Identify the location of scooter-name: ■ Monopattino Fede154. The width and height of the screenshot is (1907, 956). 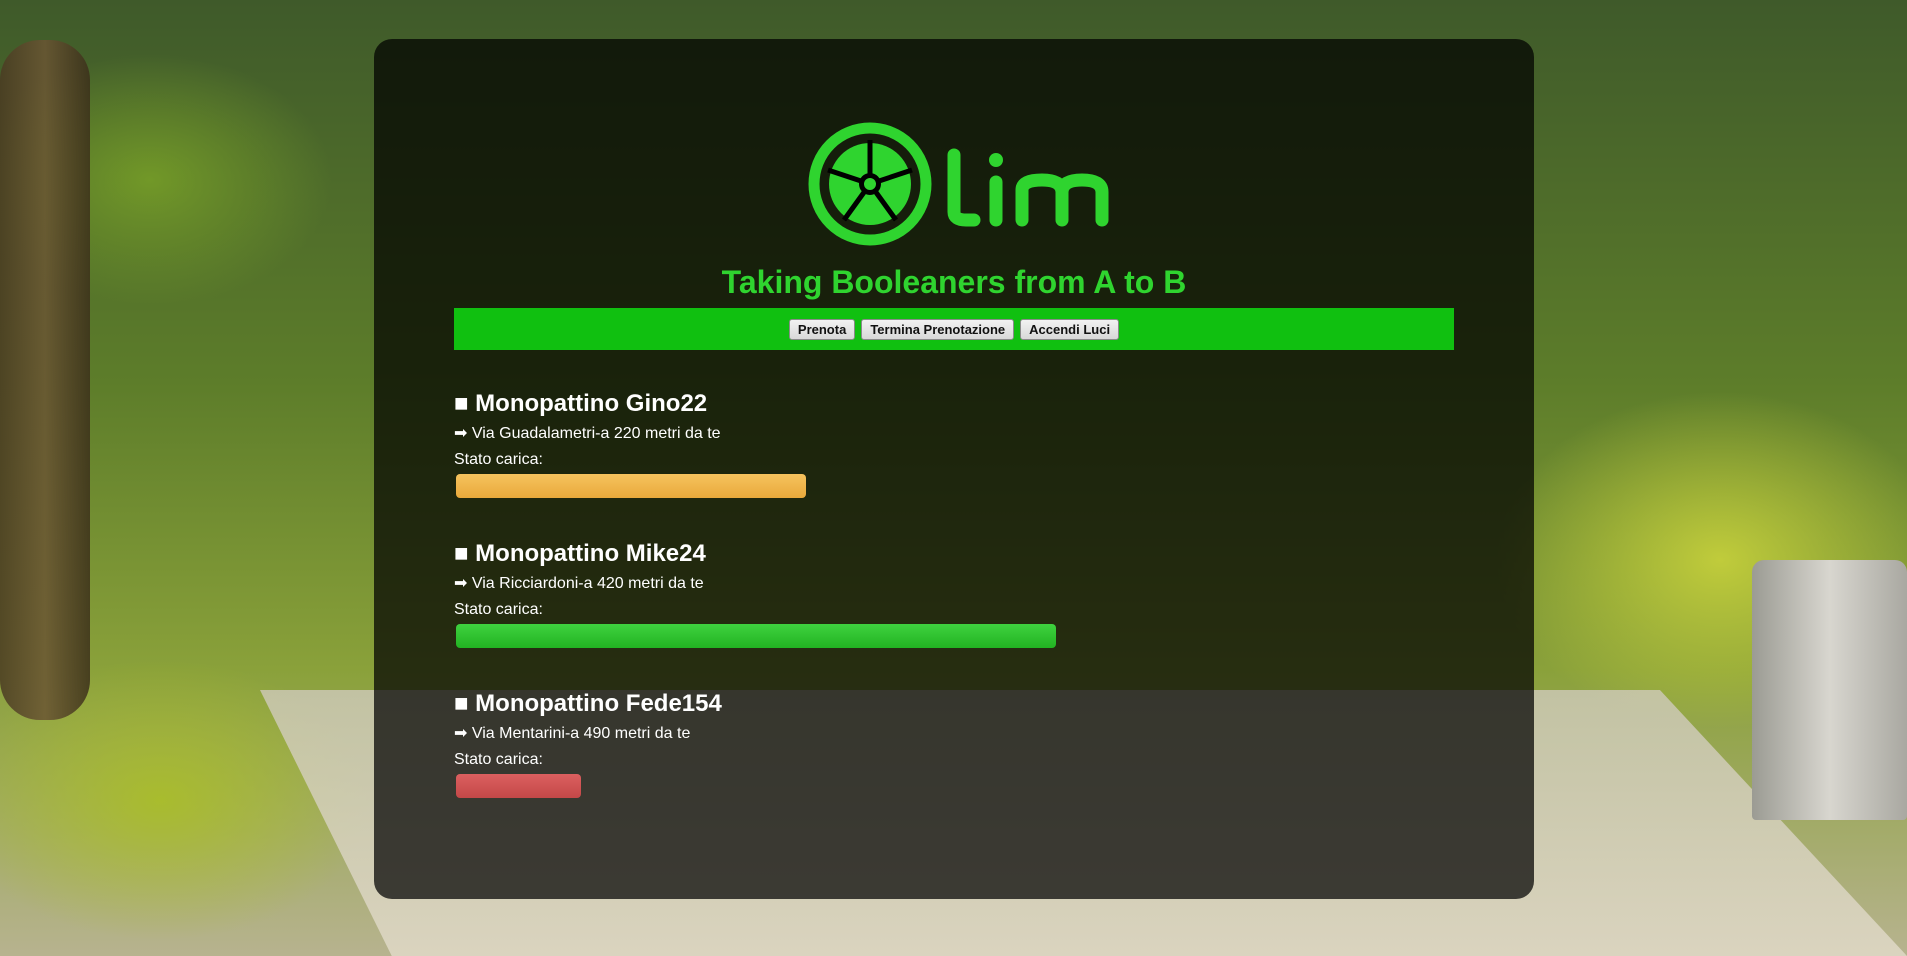
(588, 703).